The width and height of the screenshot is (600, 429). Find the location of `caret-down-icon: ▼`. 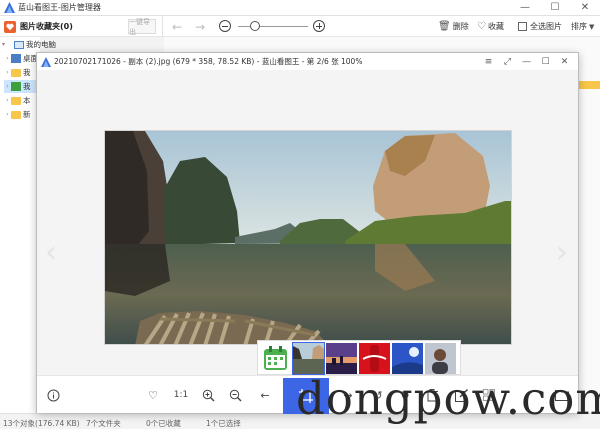

caret-down-icon: ▼ is located at coordinates (592, 26).